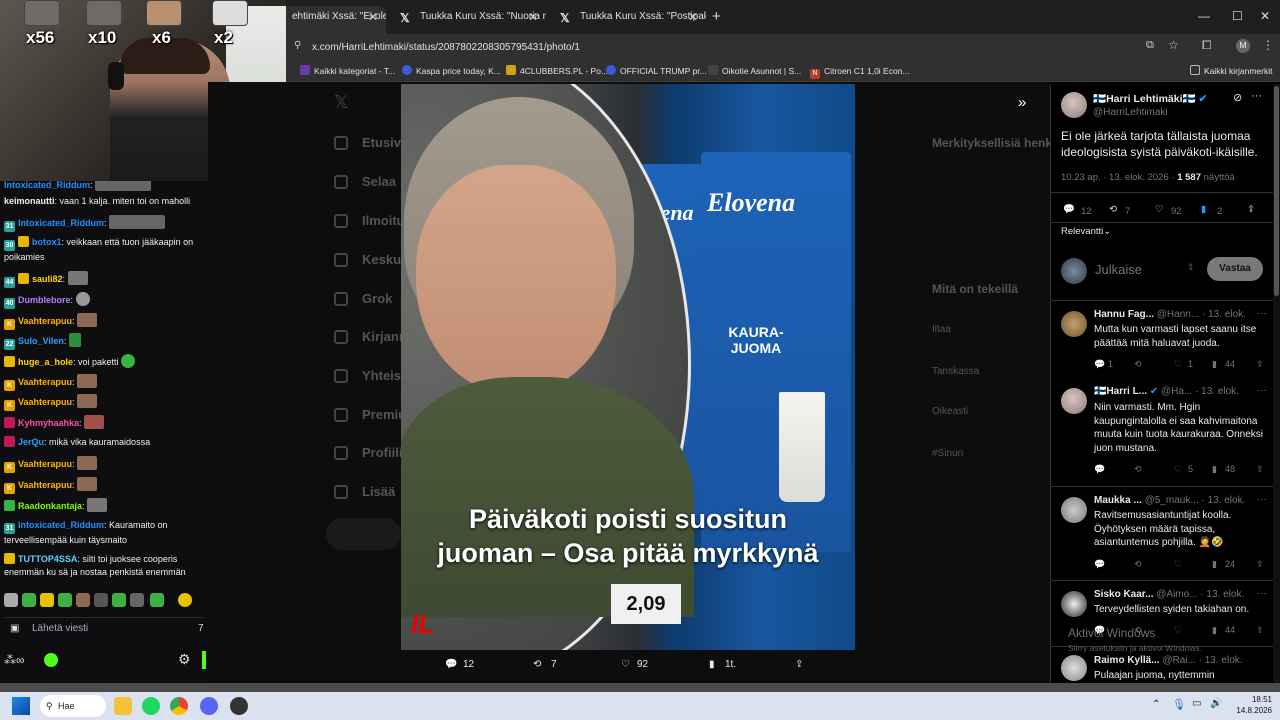  I want to click on nav-explore: Selaa, so click(379, 181).